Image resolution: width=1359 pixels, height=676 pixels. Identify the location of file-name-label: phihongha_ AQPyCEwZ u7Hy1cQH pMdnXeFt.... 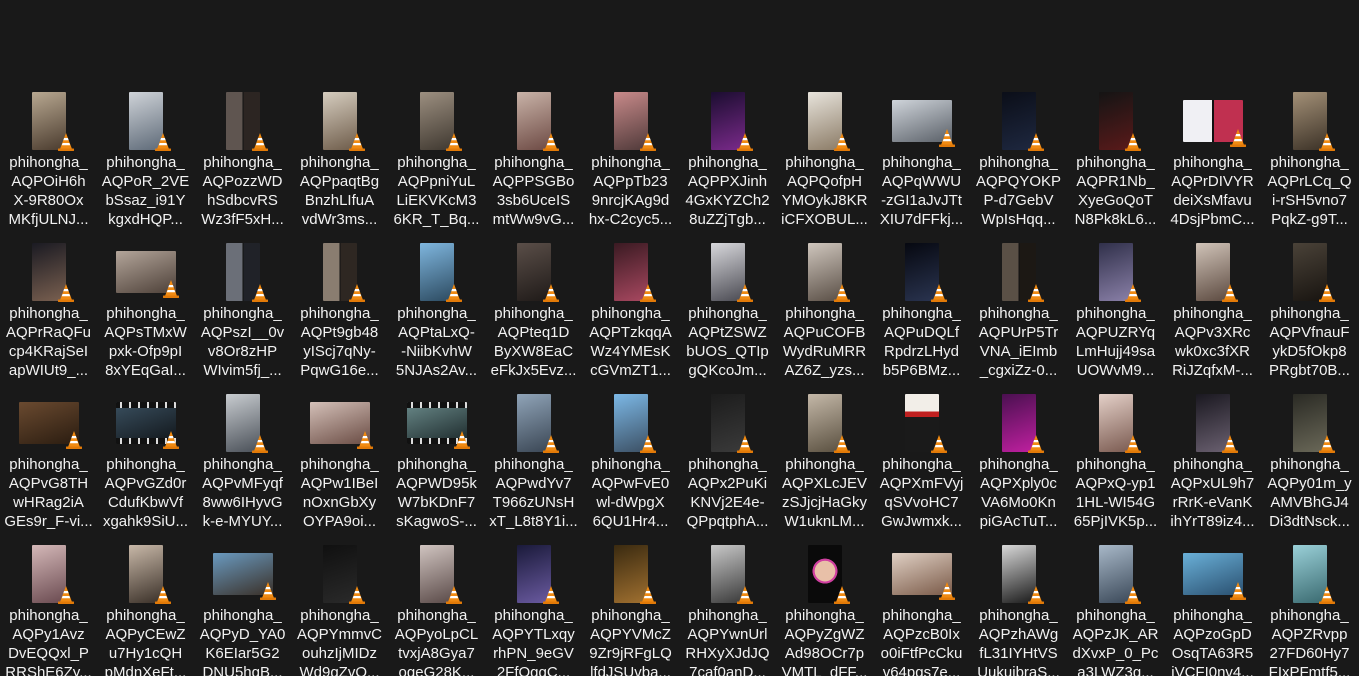
(145, 641).